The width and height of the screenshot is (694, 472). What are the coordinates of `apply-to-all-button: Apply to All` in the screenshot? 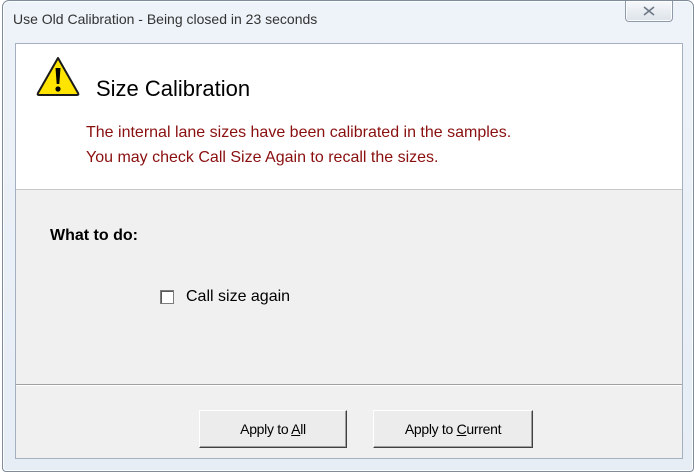 It's located at (273, 429).